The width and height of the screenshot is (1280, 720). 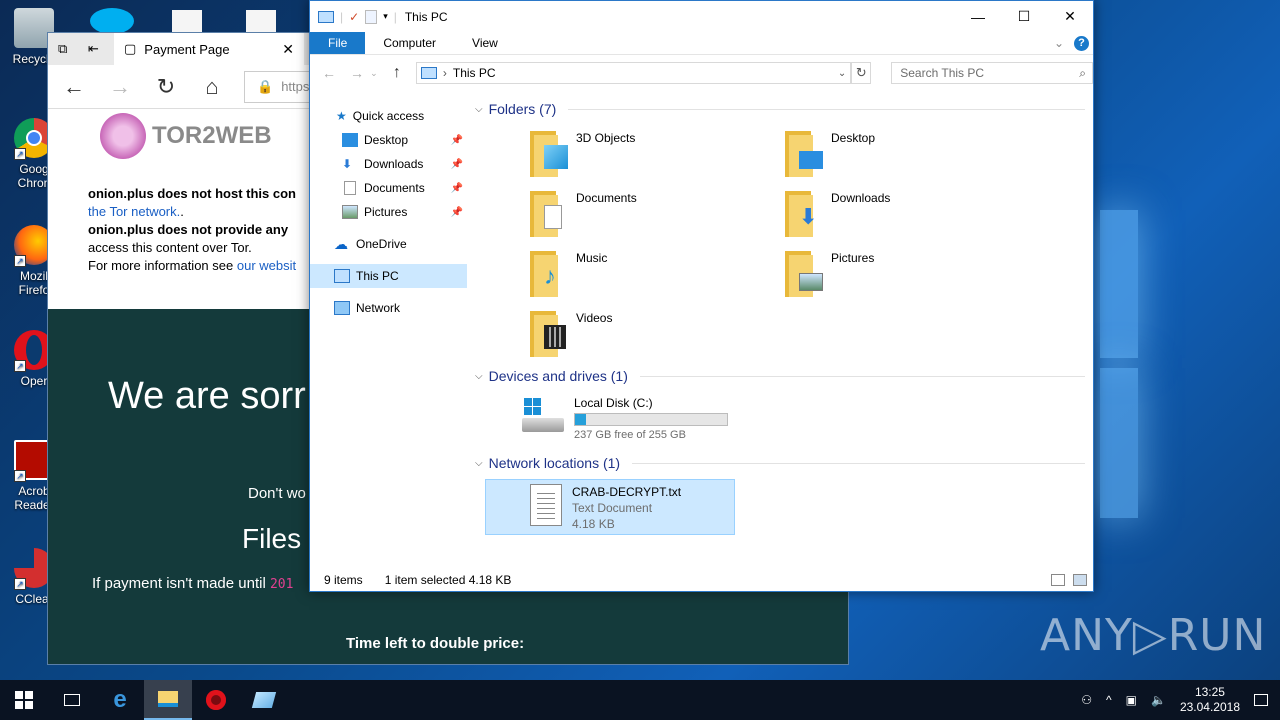 What do you see at coordinates (992, 73) in the screenshot?
I see `search-input: Search This PC ⌕` at bounding box center [992, 73].